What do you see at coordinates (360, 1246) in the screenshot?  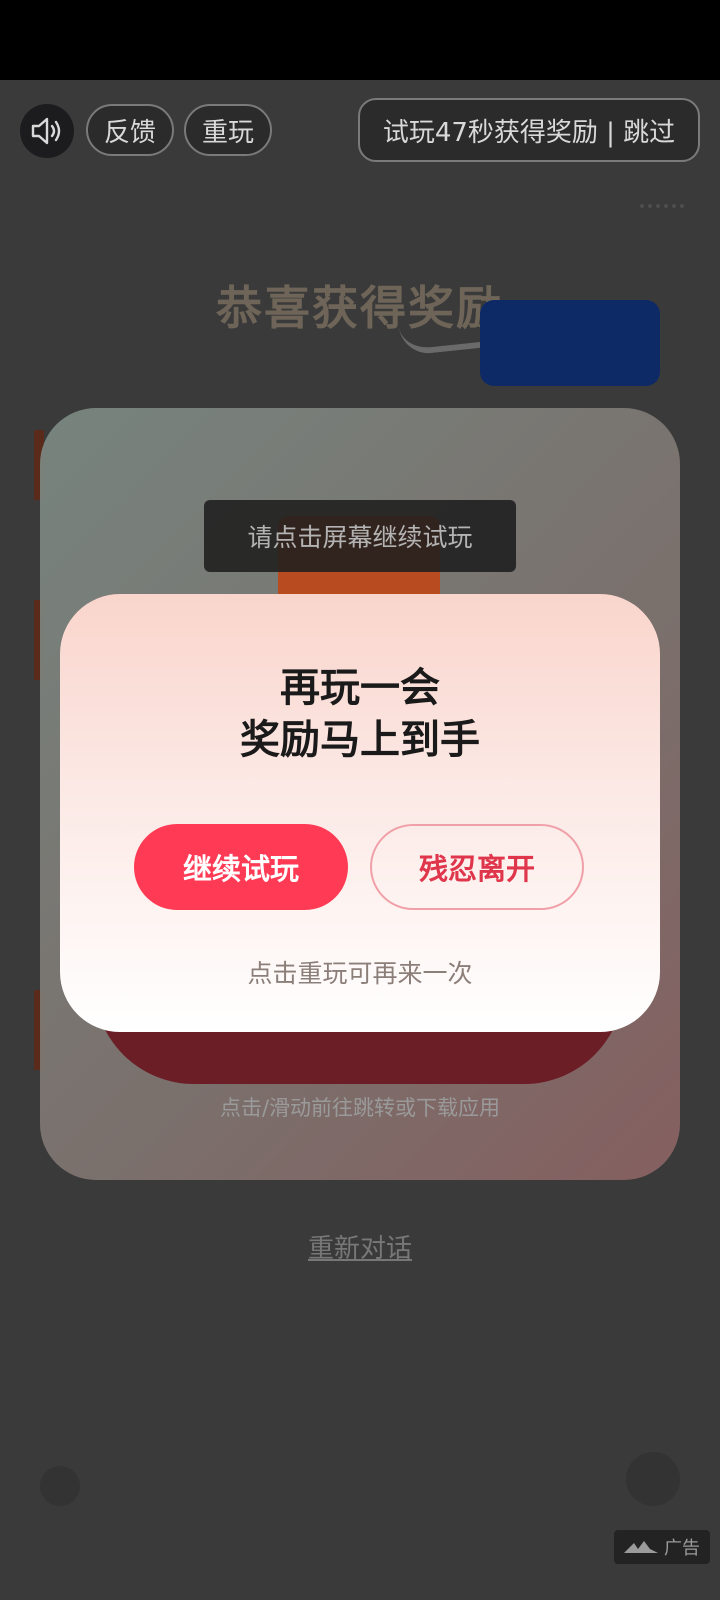 I see `restart-dialog-link: 重新对话` at bounding box center [360, 1246].